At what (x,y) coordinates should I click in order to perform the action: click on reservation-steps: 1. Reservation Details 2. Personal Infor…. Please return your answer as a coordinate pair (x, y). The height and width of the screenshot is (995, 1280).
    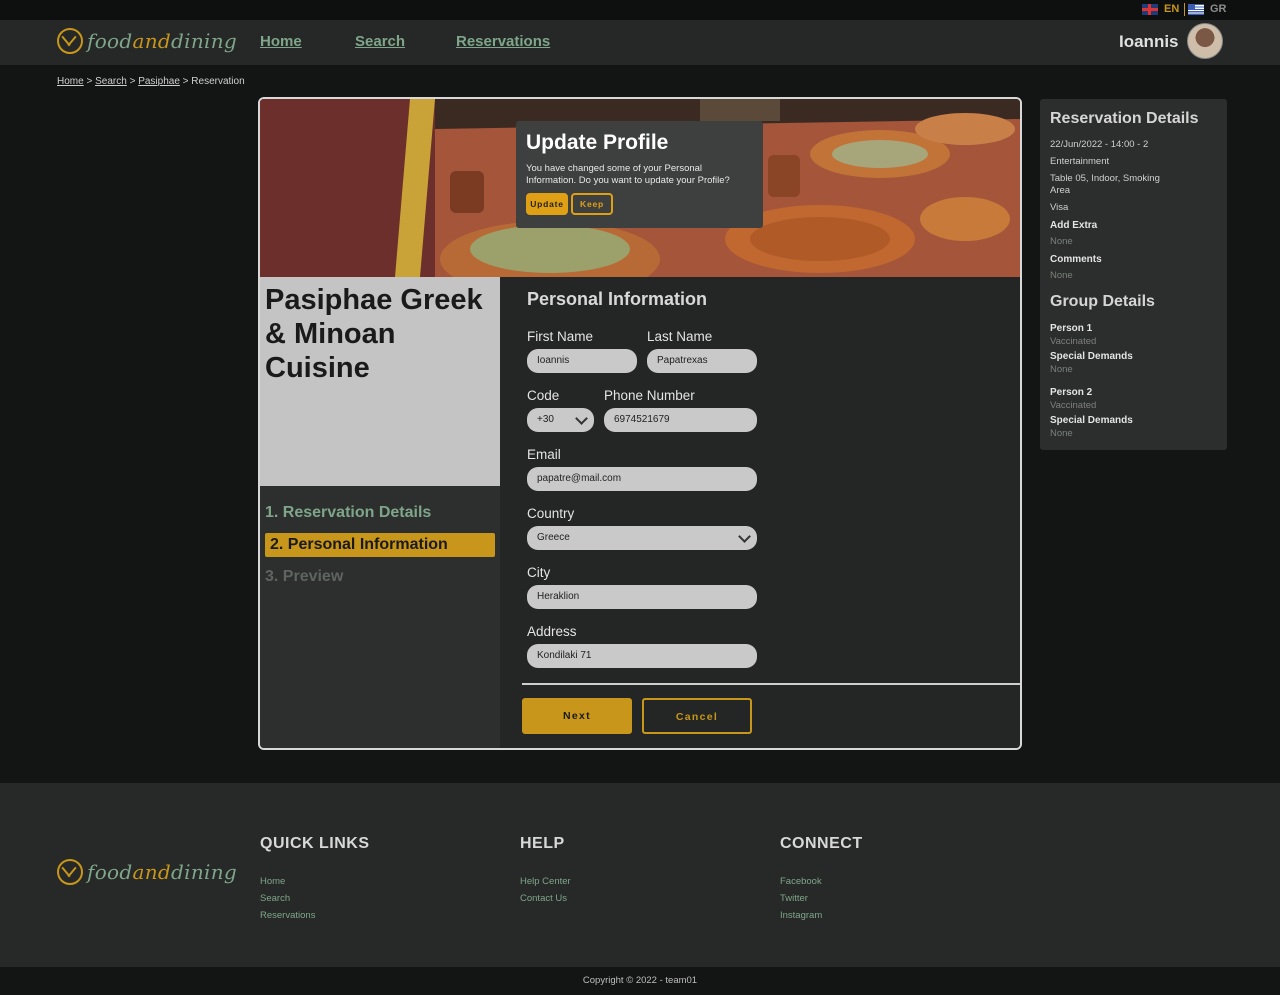
    Looking at the image, I should click on (380, 617).